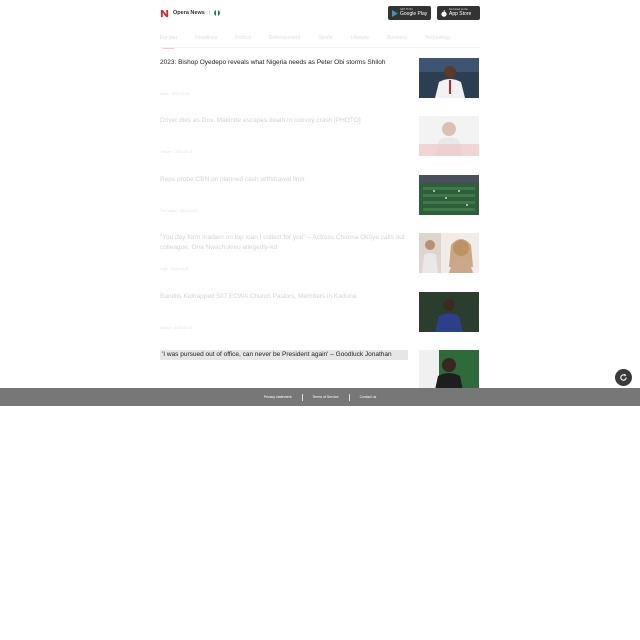 The height and width of the screenshot is (640, 640). Describe the element at coordinates (325, 39) in the screenshot. I see `tab-sports: Sports` at that location.